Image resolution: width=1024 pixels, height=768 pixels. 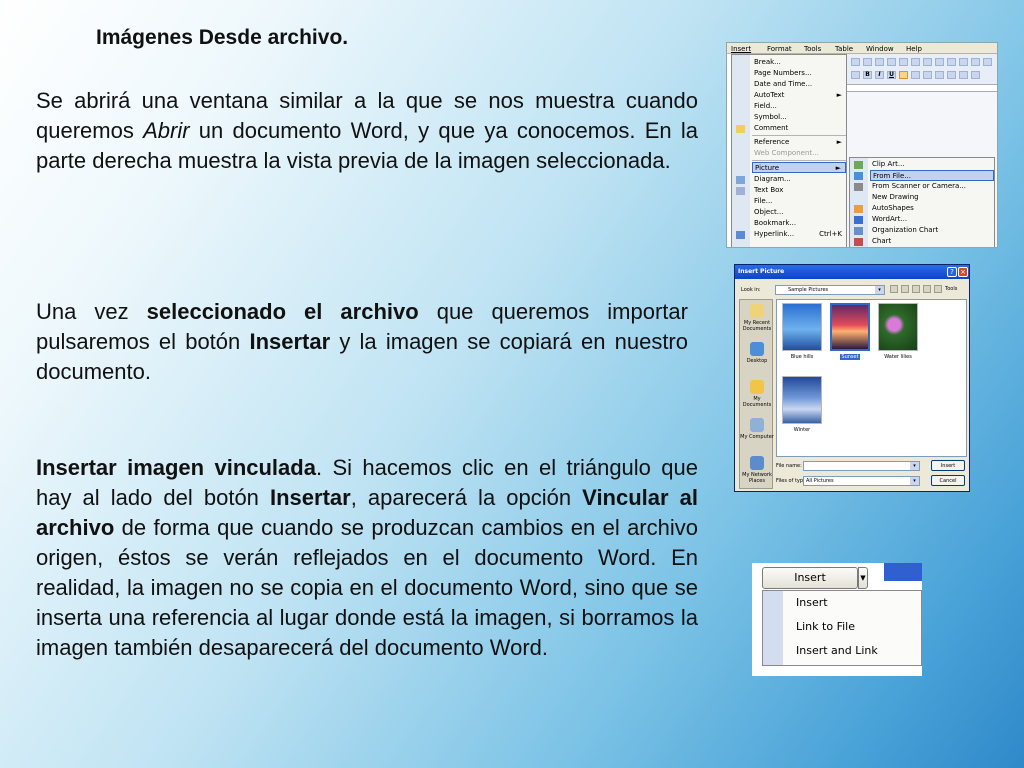 I want to click on place-network: My Network Places, so click(x=757, y=470).